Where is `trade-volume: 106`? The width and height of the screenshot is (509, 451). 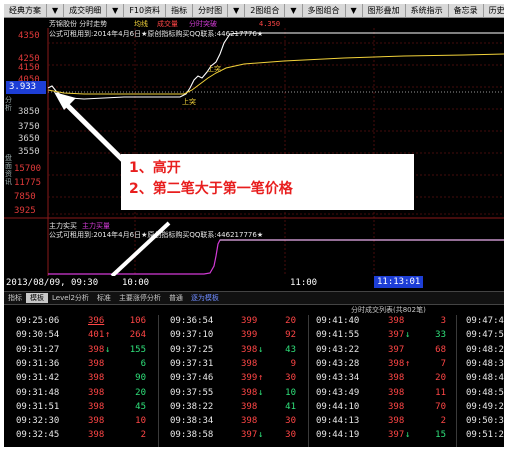 trade-volume: 106 is located at coordinates (137, 321).